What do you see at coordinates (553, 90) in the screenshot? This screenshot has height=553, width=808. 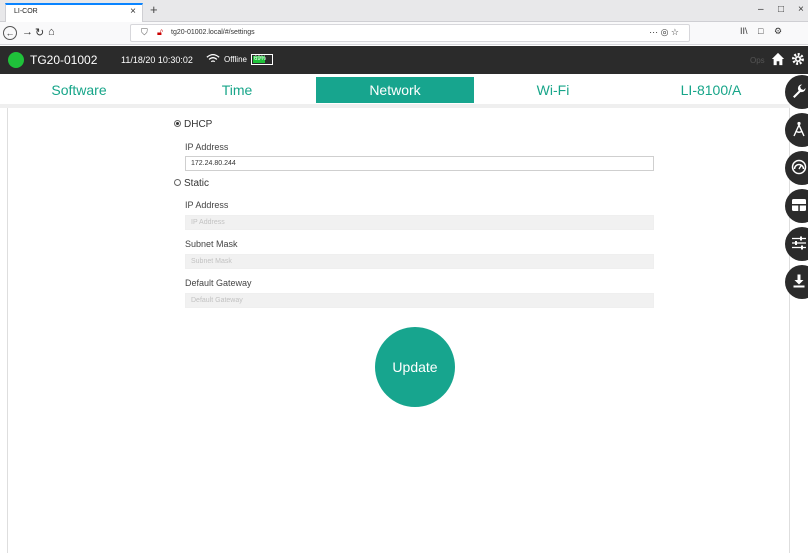 I see `tab-wifi: Wi-Fi` at bounding box center [553, 90].